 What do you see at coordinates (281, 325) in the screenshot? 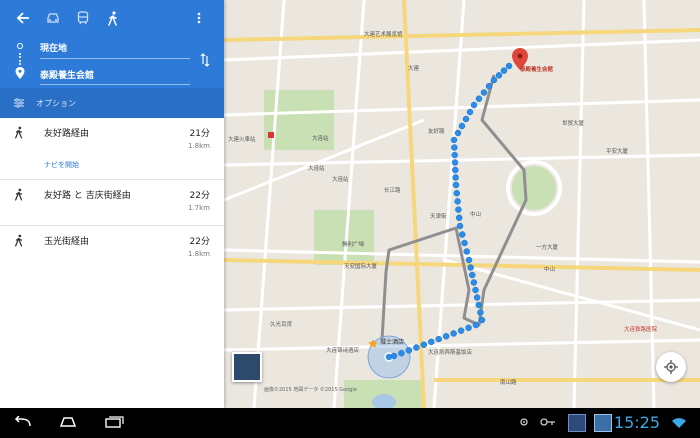
I see `map-label: 久光百货` at bounding box center [281, 325].